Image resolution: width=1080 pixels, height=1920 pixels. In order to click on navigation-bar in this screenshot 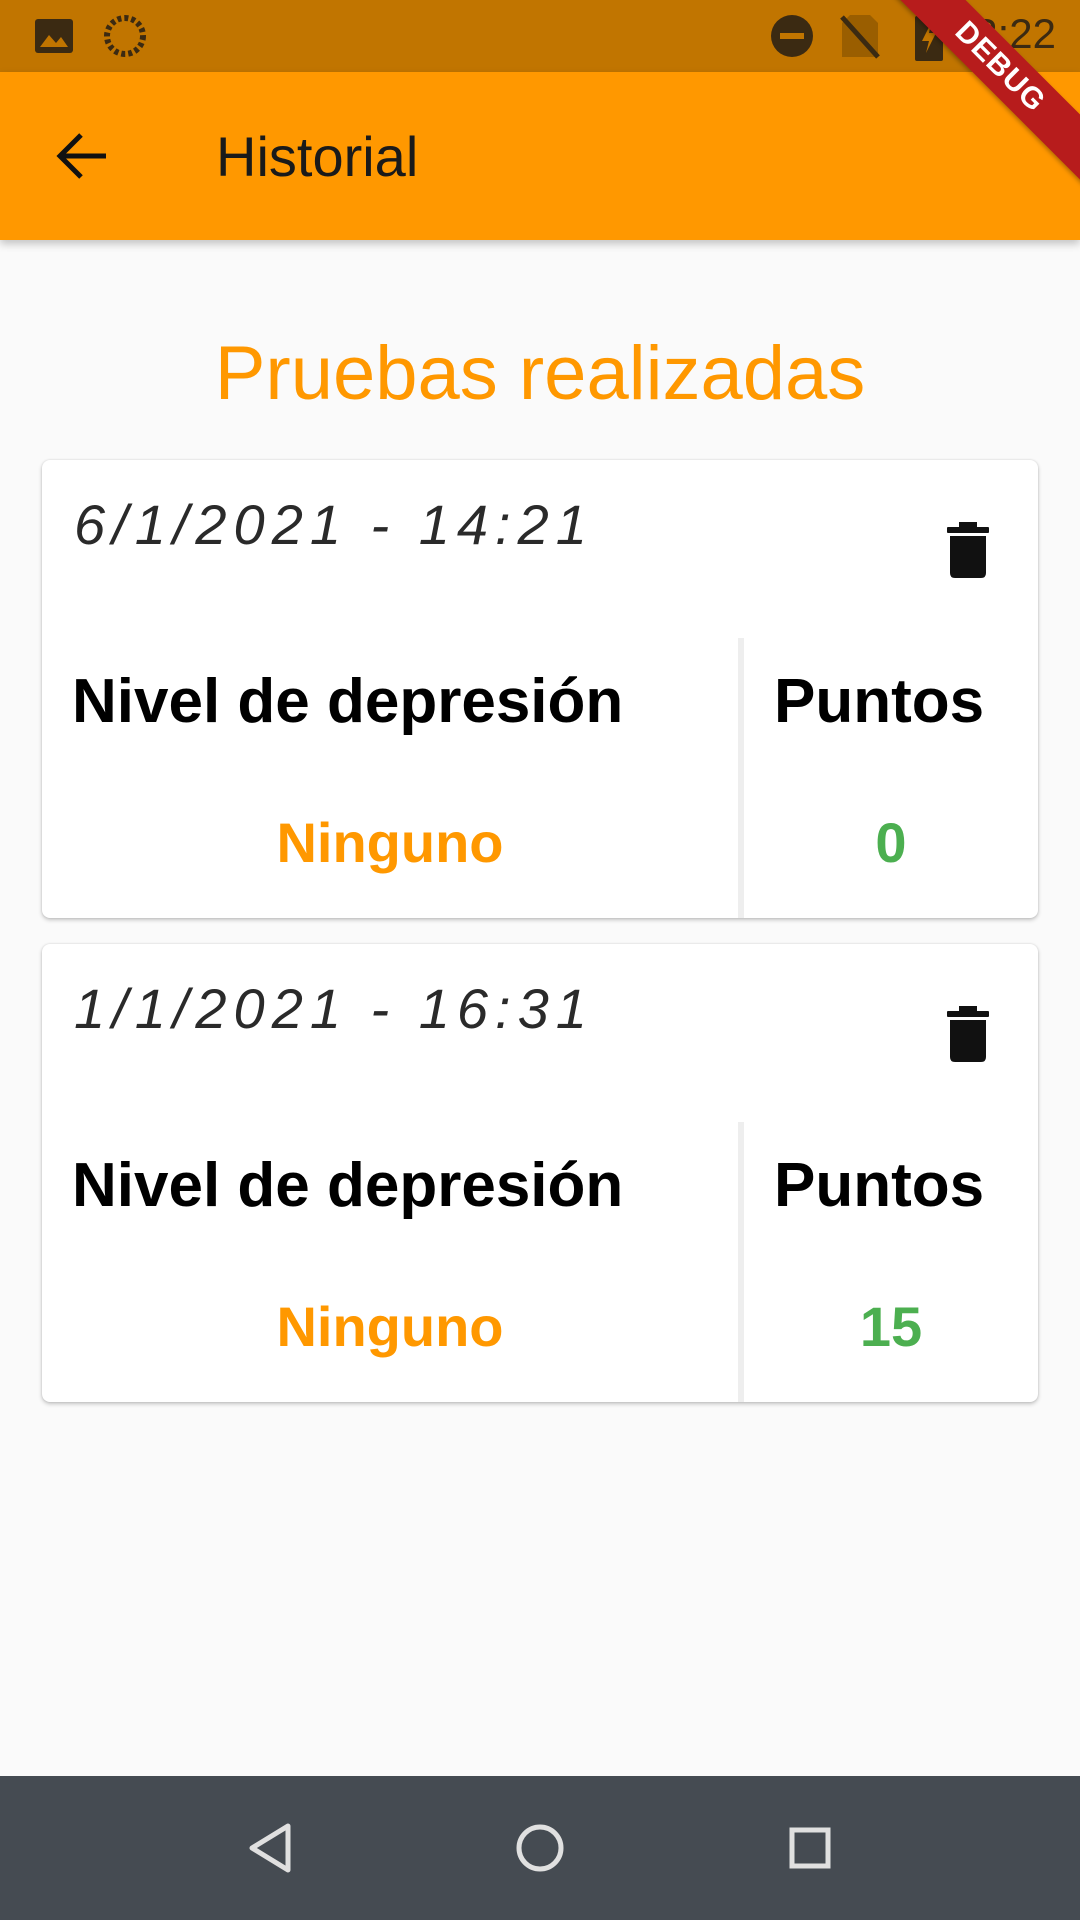, I will do `click(540, 1848)`.